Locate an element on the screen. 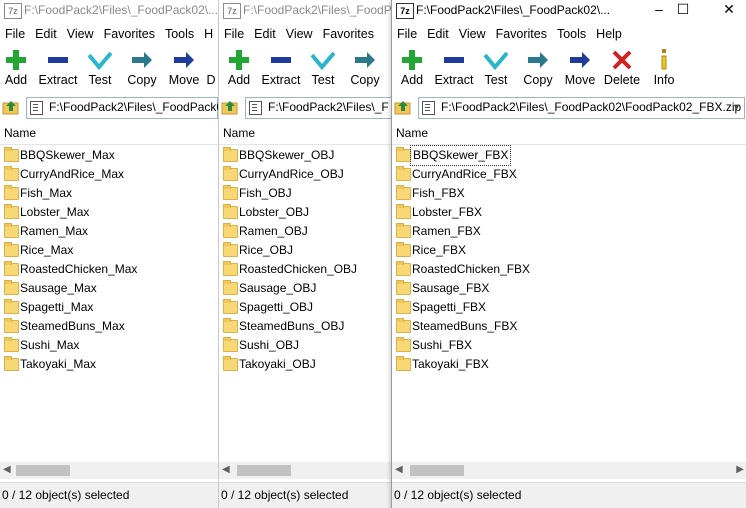  list-item: Spagetti_Max is located at coordinates (109, 307).